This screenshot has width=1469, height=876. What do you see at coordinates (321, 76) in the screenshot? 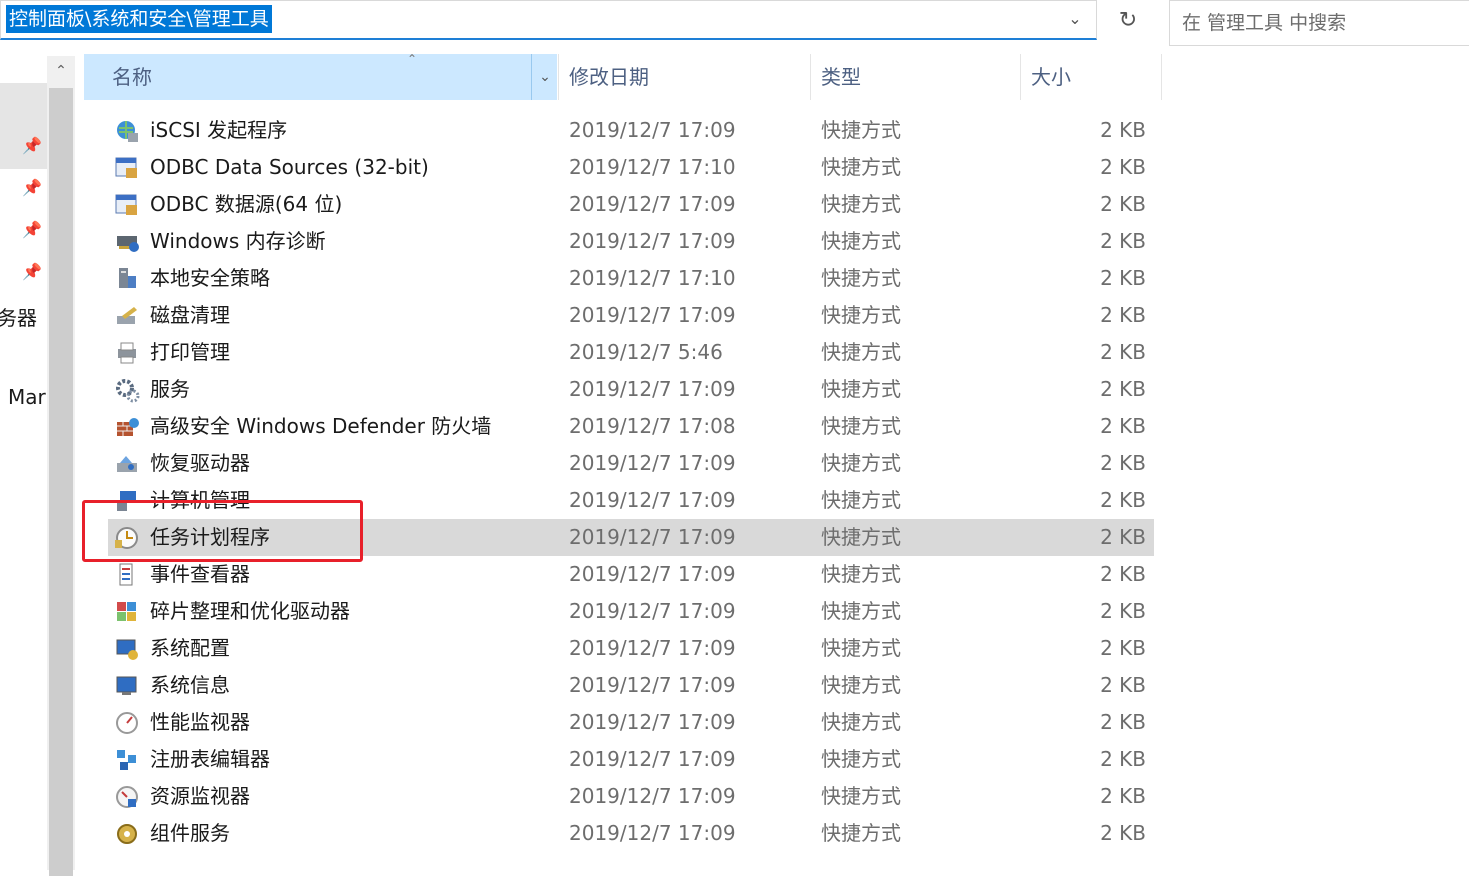
I see `column-header-name: 名称 ⌃ ⌄` at bounding box center [321, 76].